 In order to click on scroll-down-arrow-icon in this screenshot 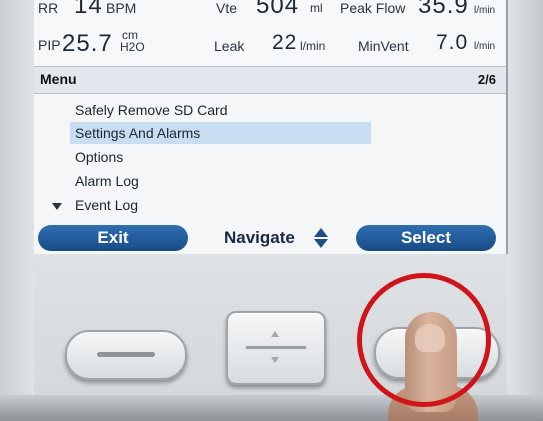, I will do `click(57, 206)`.